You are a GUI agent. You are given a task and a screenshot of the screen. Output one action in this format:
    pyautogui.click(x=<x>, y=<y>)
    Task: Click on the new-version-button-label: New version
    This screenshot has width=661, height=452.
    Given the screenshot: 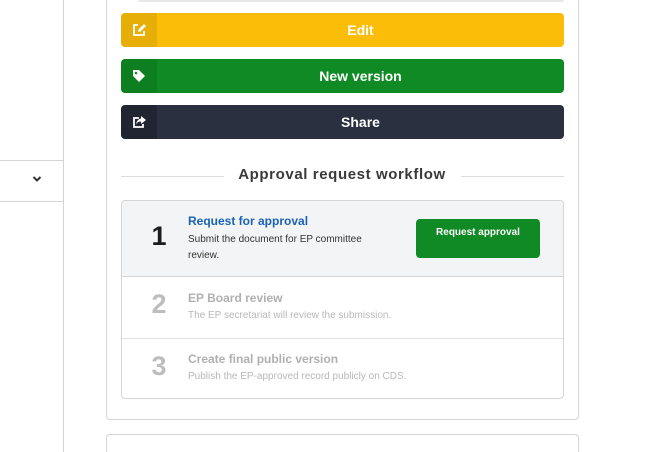 What is the action you would take?
    pyautogui.click(x=360, y=76)
    